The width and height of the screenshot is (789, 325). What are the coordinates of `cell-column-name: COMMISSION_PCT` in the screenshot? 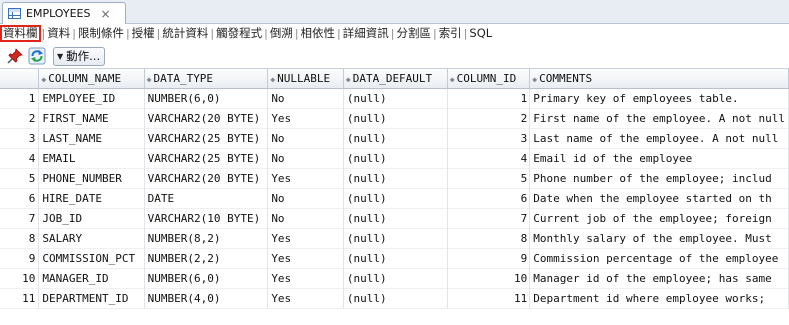 It's located at (91, 258).